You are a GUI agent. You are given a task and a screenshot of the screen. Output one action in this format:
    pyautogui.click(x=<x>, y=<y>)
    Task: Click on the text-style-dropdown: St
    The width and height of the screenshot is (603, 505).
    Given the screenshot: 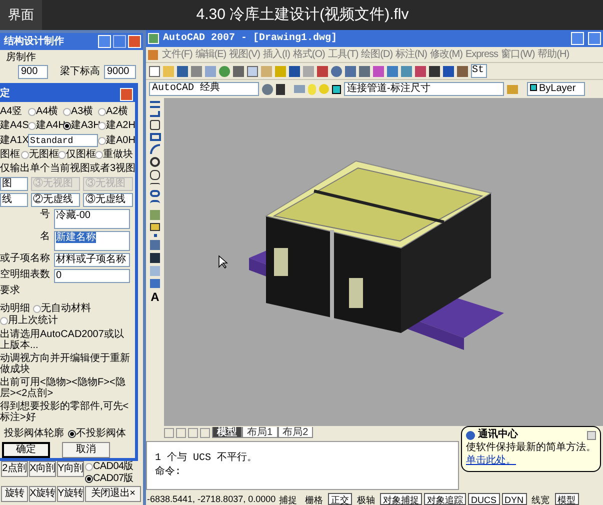 What is the action you would take?
    pyautogui.click(x=479, y=71)
    